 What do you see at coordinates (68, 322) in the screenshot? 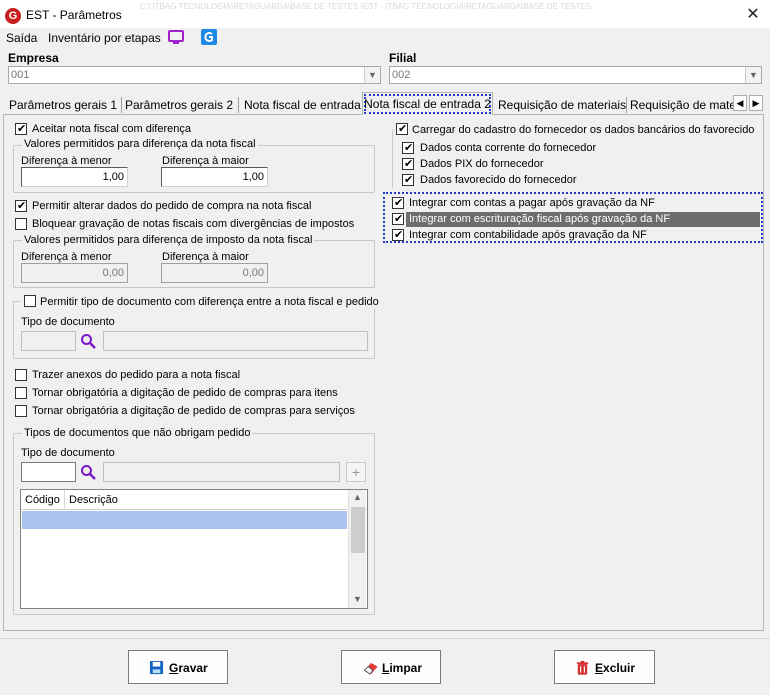
I see `tipo-documento-label: Tipo de documento` at bounding box center [68, 322].